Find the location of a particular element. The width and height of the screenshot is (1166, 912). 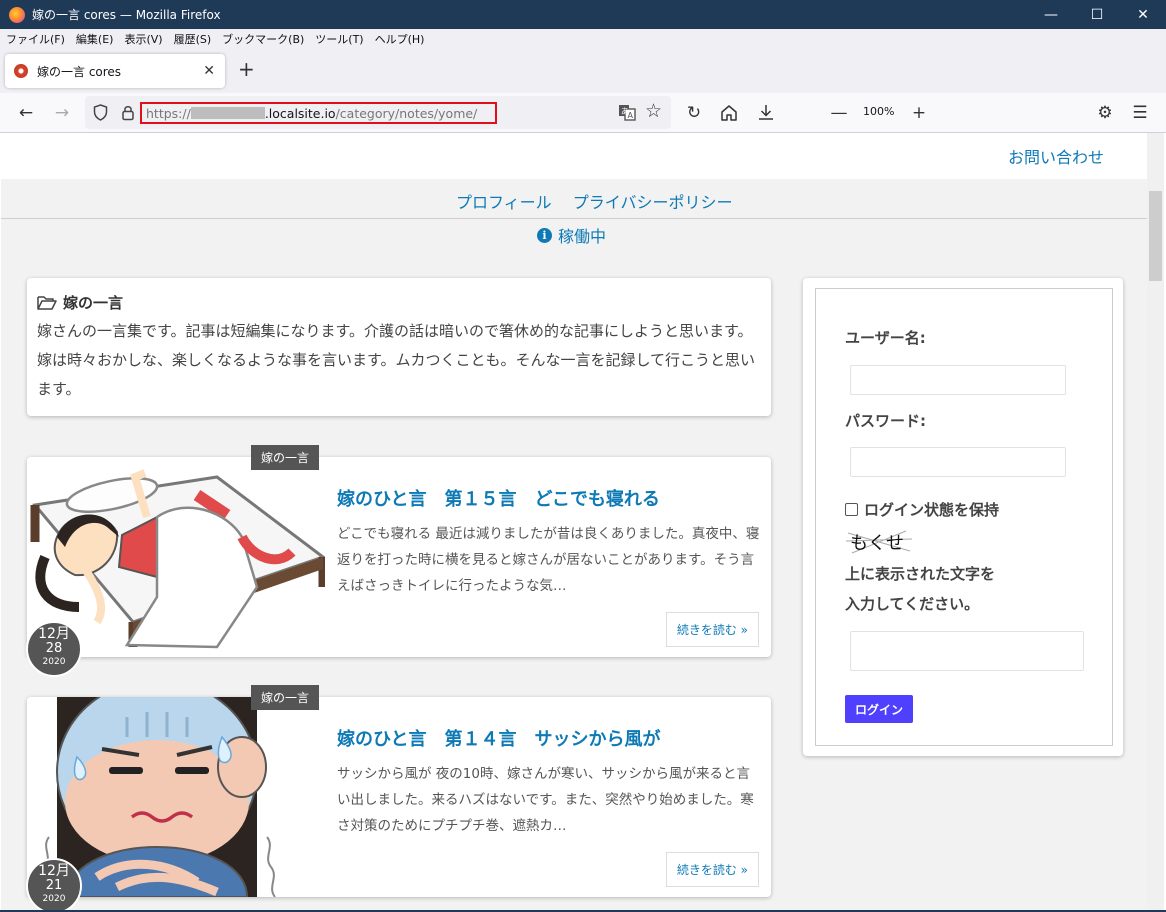

svg-text: A is located at coordinates (631, 115).